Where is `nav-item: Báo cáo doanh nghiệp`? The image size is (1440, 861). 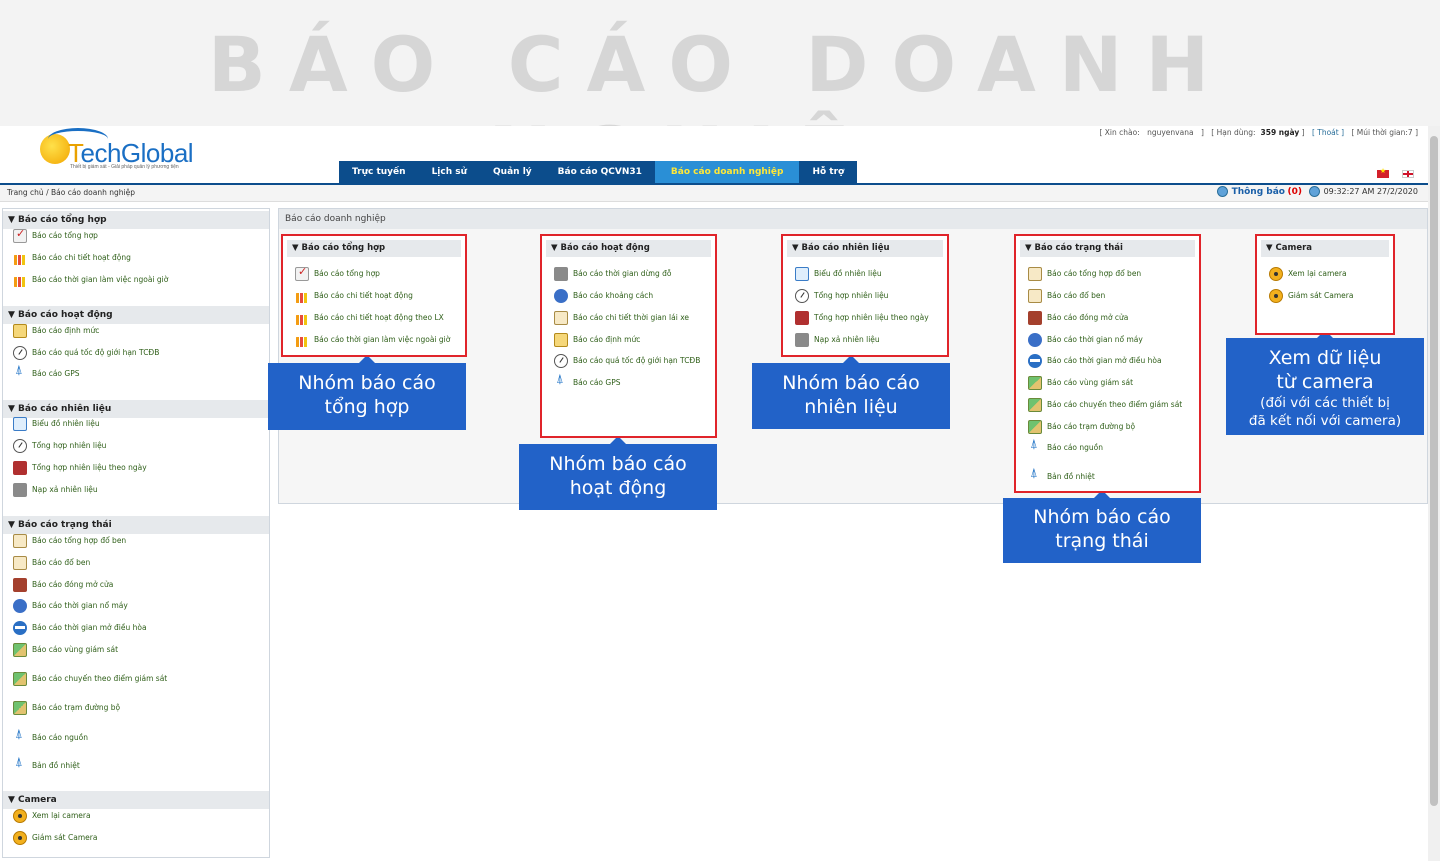 nav-item: Báo cáo doanh nghiệp is located at coordinates (727, 172).